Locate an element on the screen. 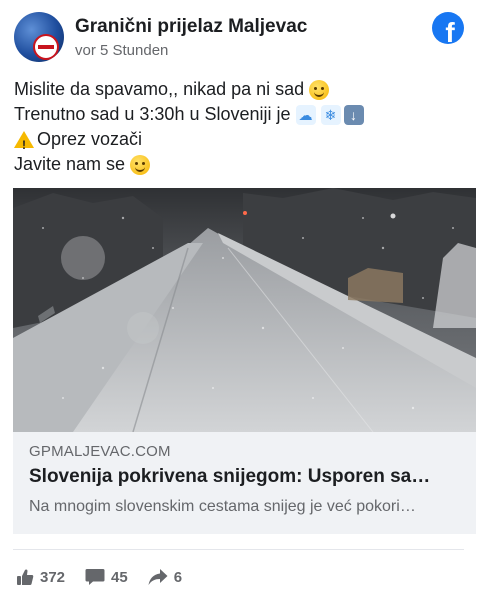  down-arrow-icon: ↓ is located at coordinates (353, 114).